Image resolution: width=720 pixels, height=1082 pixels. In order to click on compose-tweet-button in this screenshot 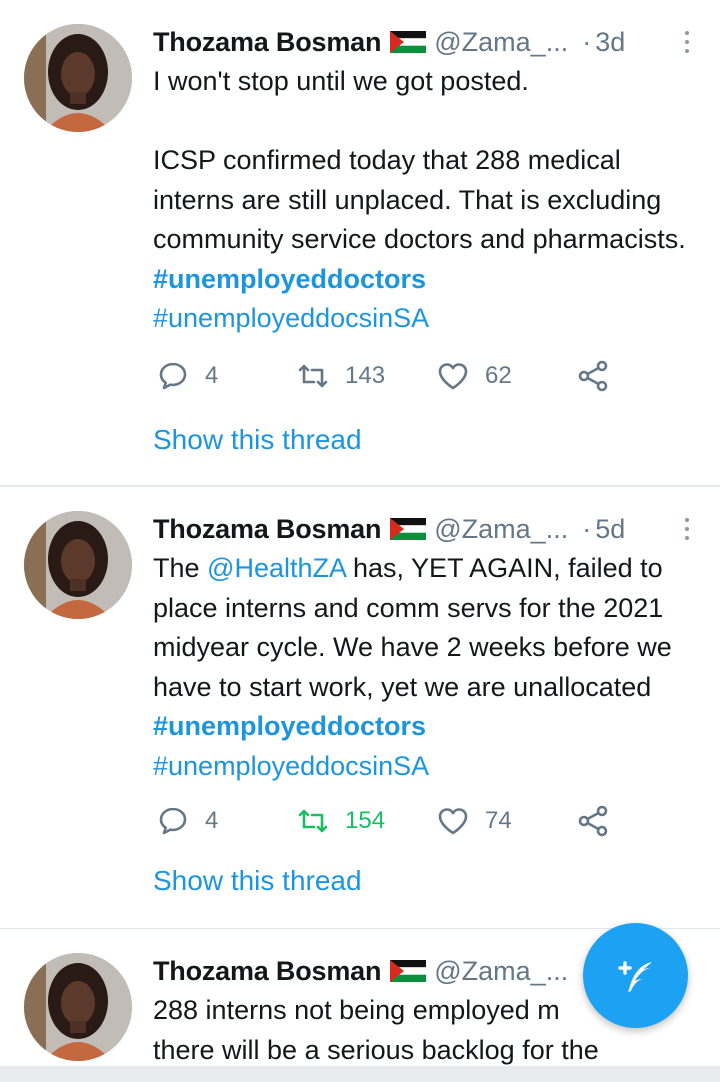, I will do `click(635, 975)`.